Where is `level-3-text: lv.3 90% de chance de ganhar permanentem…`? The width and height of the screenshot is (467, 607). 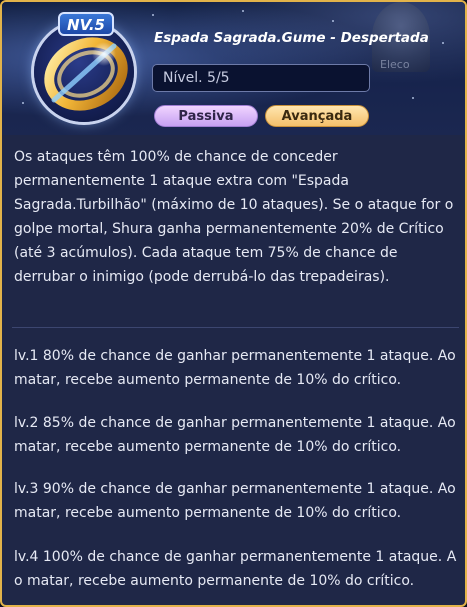
level-3-text: lv.3 90% de chance de ganhar permanentem… is located at coordinates (235, 501).